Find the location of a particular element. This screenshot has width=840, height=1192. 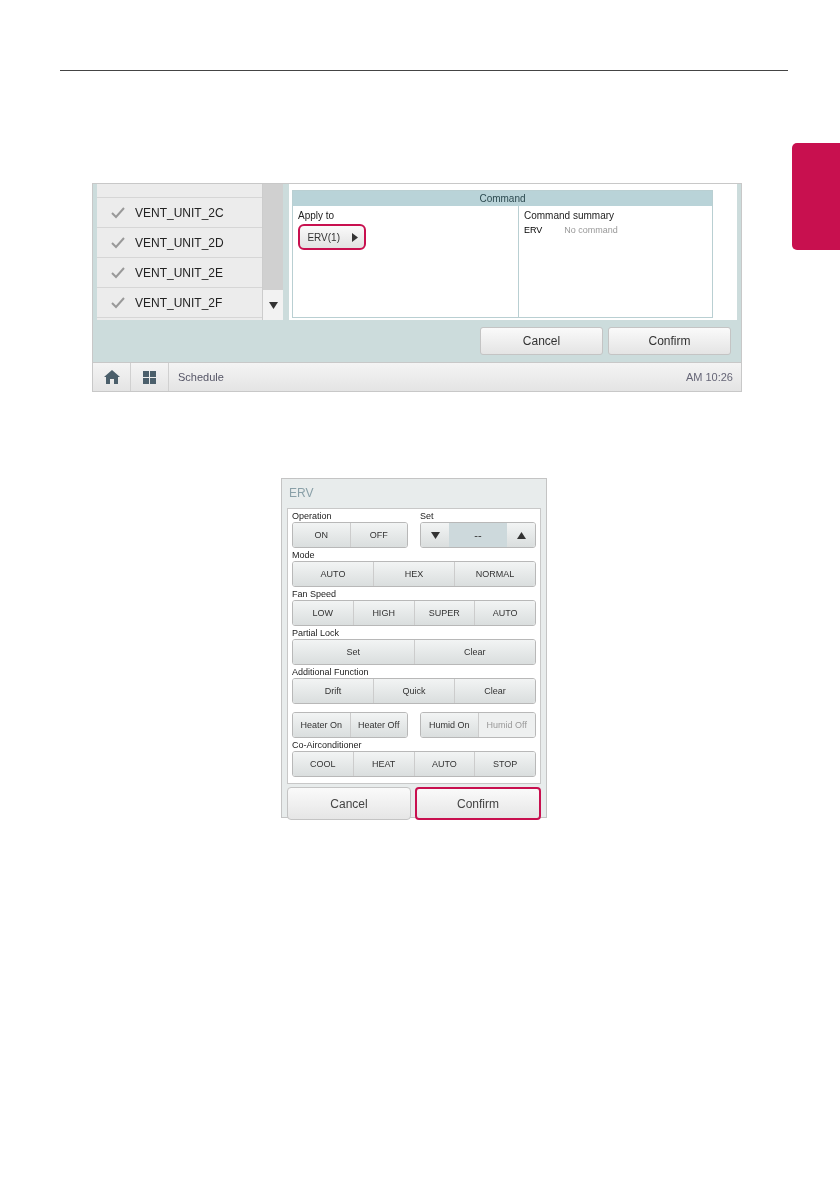

option-button: HEAT is located at coordinates (384, 764).